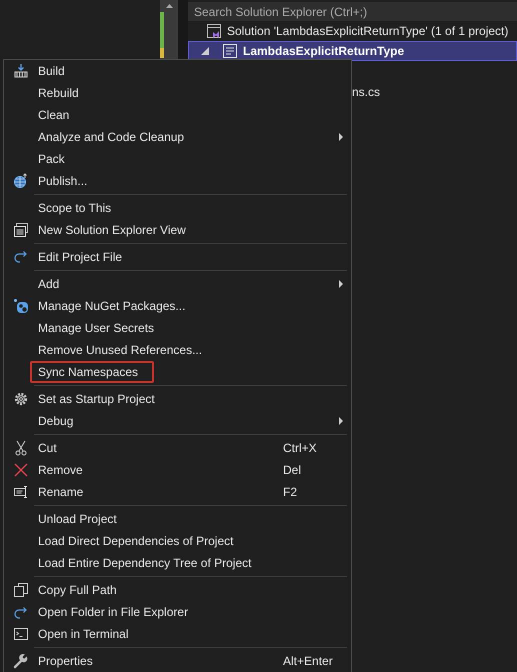 The height and width of the screenshot is (672, 517). I want to click on tree-item-label: LambdasExplicitReturnType, so click(323, 51).